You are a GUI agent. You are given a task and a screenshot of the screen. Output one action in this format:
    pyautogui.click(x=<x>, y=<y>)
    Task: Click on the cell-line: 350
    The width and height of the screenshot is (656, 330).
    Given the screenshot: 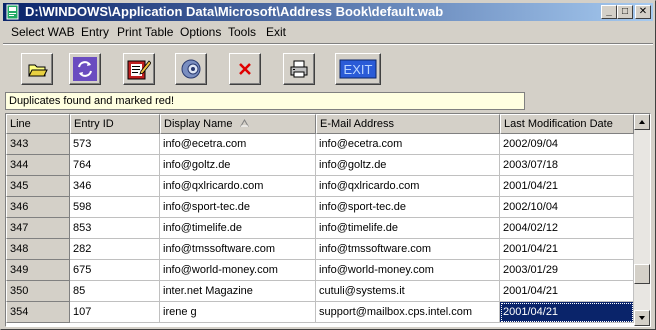 What is the action you would take?
    pyautogui.click(x=38, y=291)
    